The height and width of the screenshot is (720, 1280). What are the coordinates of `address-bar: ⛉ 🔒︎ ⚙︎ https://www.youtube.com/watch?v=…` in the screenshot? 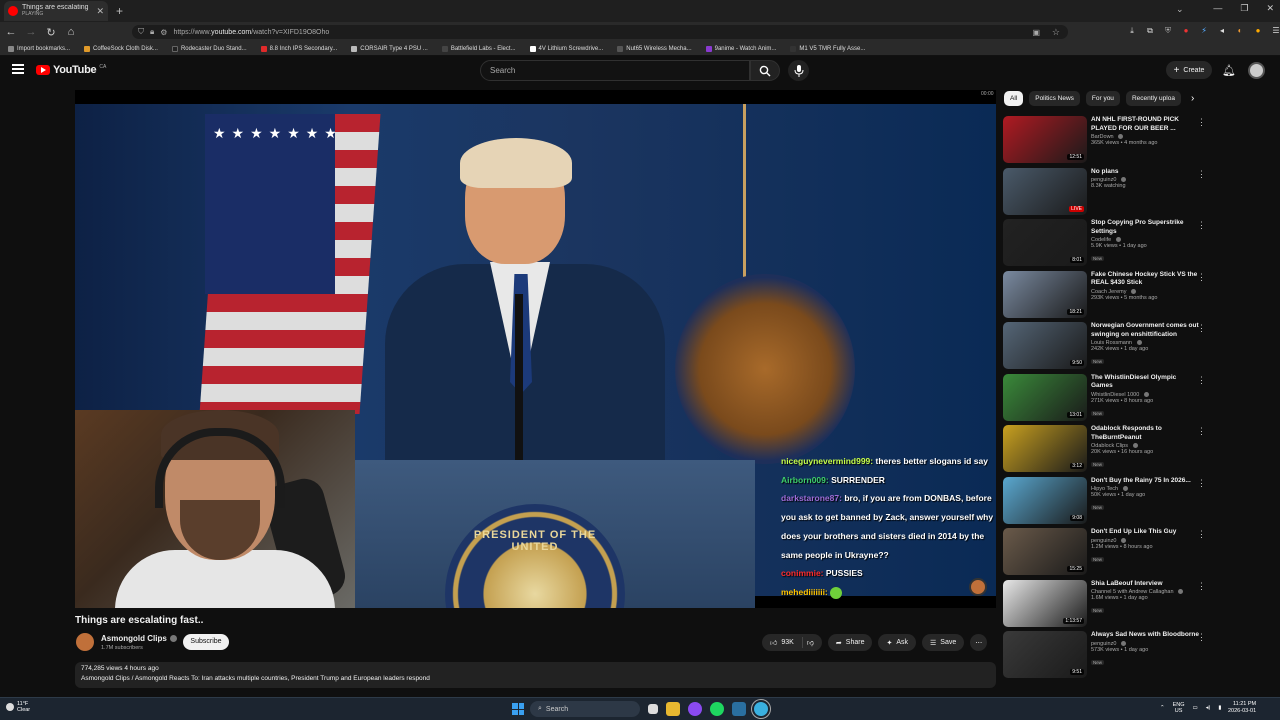 It's located at (600, 32).